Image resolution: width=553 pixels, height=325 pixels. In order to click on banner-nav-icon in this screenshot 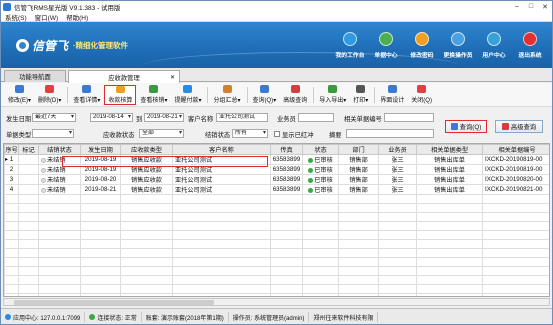, I will do `click(530, 38)`.